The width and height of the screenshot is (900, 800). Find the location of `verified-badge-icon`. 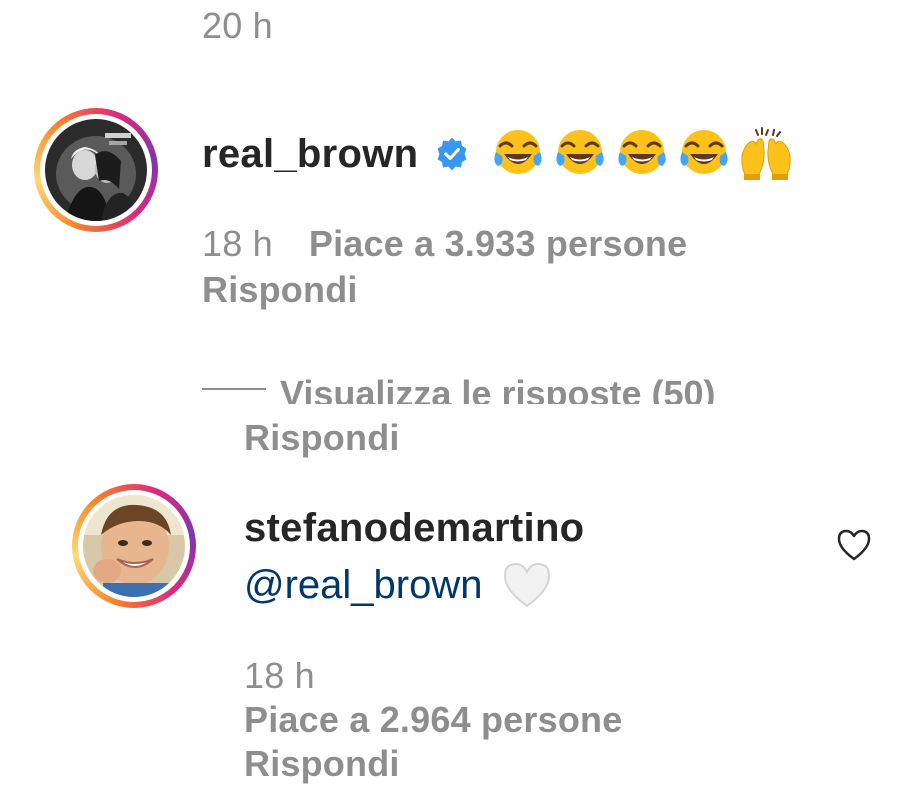

verified-badge-icon is located at coordinates (452, 154).